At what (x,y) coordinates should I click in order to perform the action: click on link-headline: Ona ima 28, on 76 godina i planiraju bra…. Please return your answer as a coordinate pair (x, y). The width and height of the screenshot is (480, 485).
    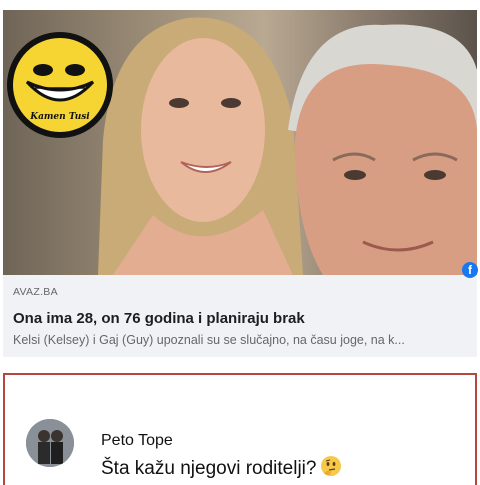
    Looking at the image, I should click on (243, 318).